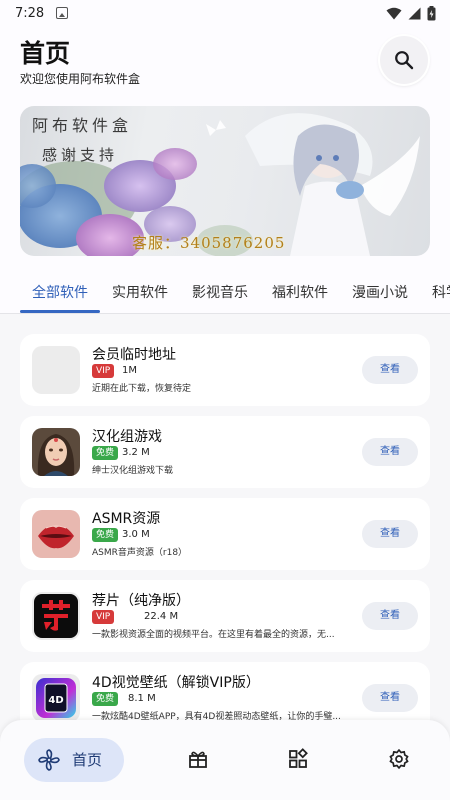 The image size is (450, 800). Describe the element at coordinates (225, 534) in the screenshot. I see `app-card: ASMR资源 免费 3.0 M ASMR音声资源（r18） 查看` at that location.